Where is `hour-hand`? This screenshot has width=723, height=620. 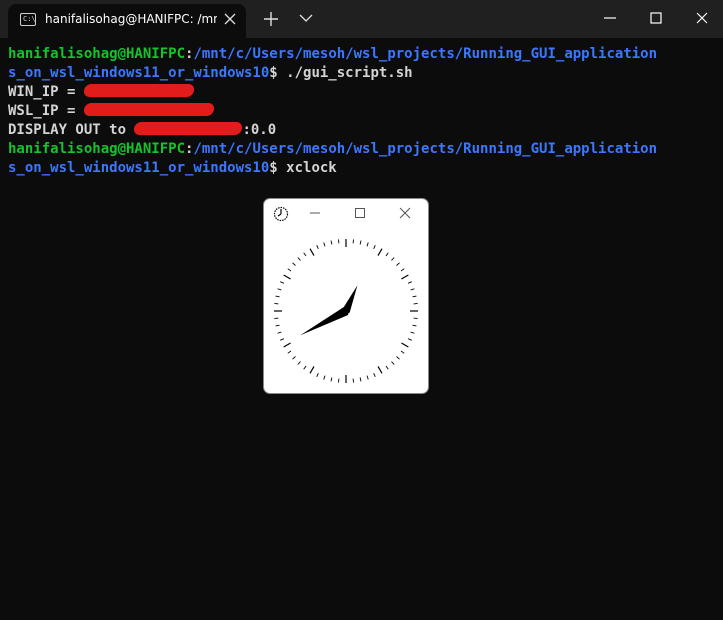
hour-hand is located at coordinates (325, 321).